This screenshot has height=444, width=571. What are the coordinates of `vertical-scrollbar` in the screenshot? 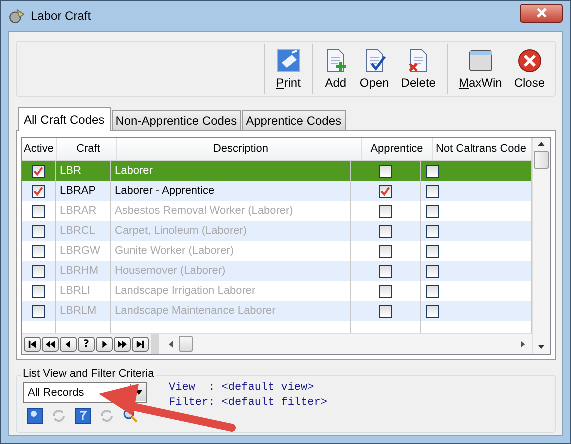 It's located at (541, 246).